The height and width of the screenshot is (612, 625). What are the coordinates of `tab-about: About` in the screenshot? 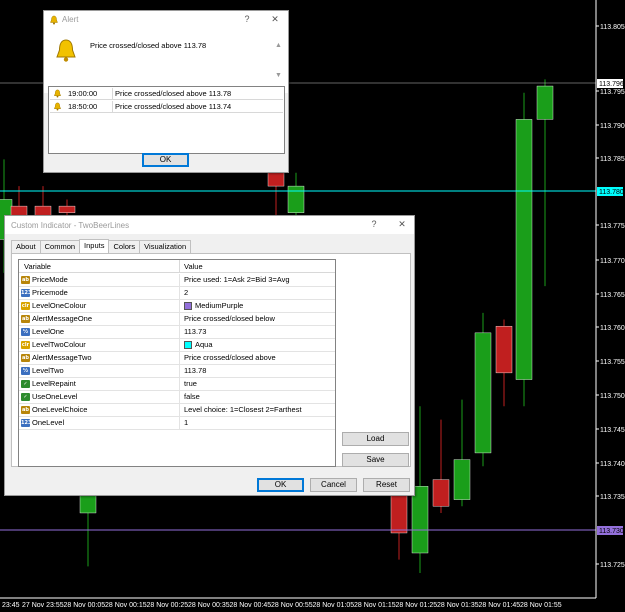 It's located at (26, 246).